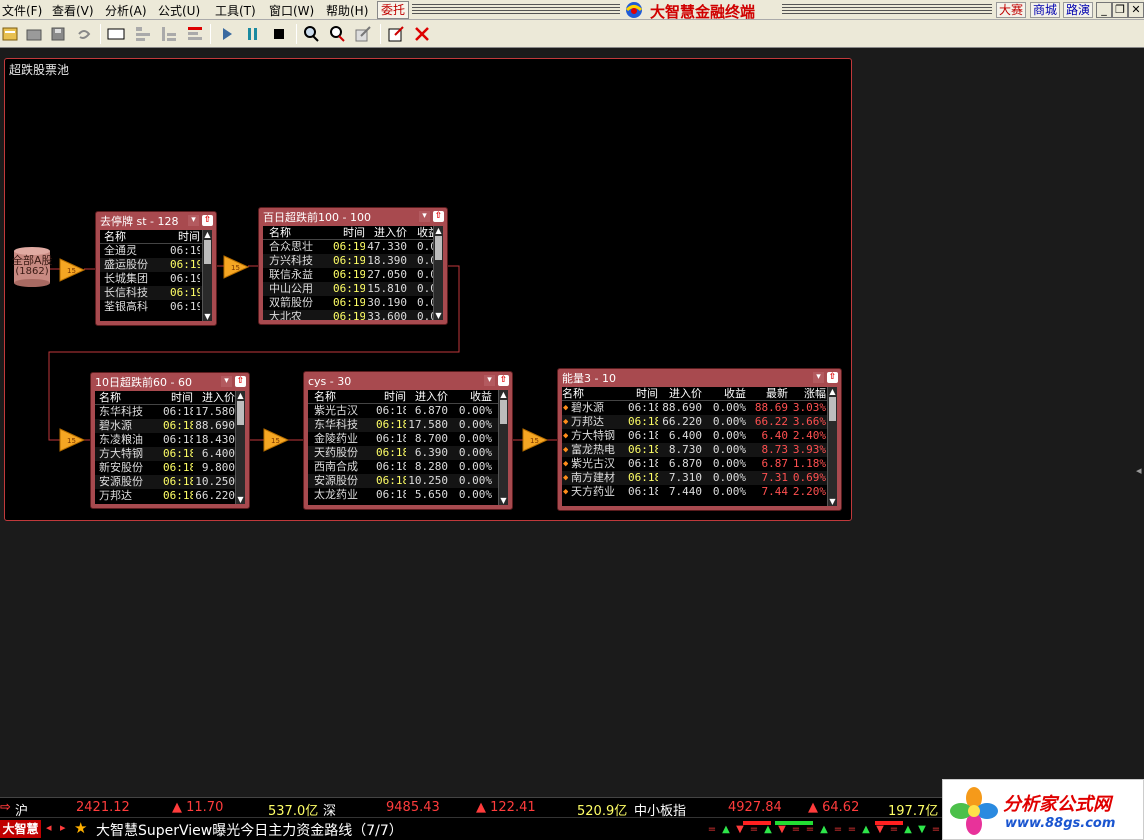 This screenshot has height=840, width=1144. I want to click on column-header: 最新, so click(771, 394).